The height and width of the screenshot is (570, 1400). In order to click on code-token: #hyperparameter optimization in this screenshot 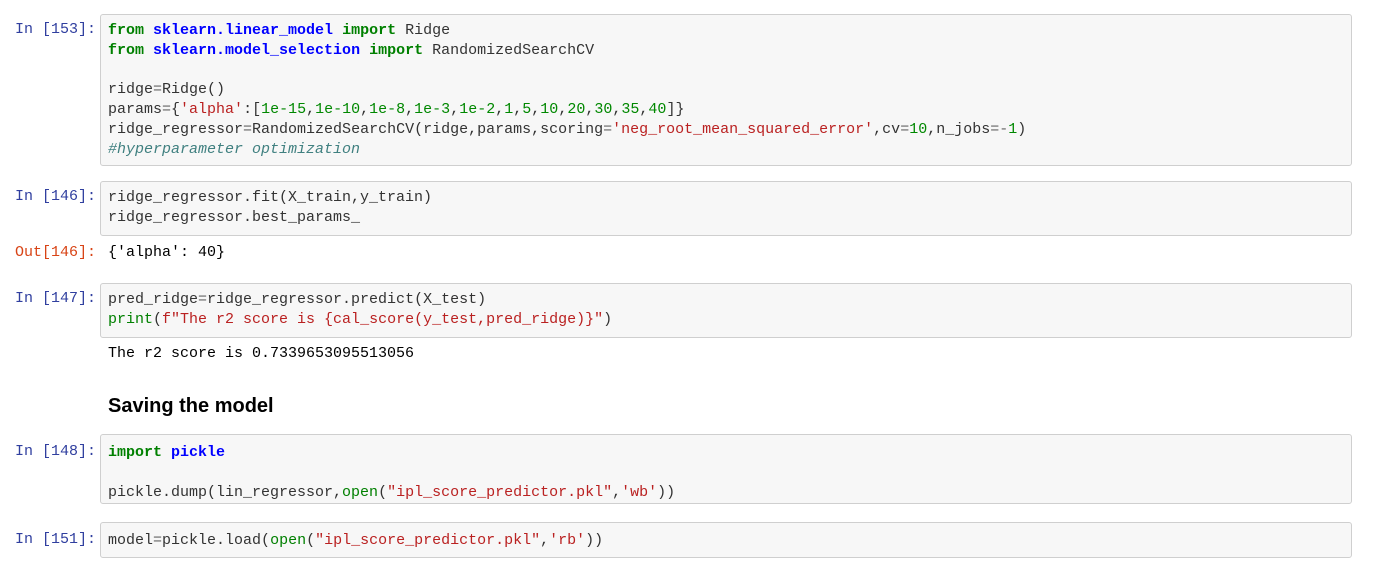, I will do `click(234, 149)`.